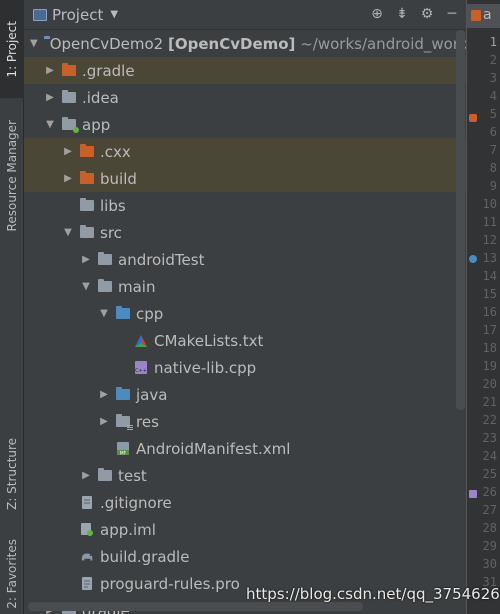  I want to click on gitignore-file-icon, so click(87, 502).